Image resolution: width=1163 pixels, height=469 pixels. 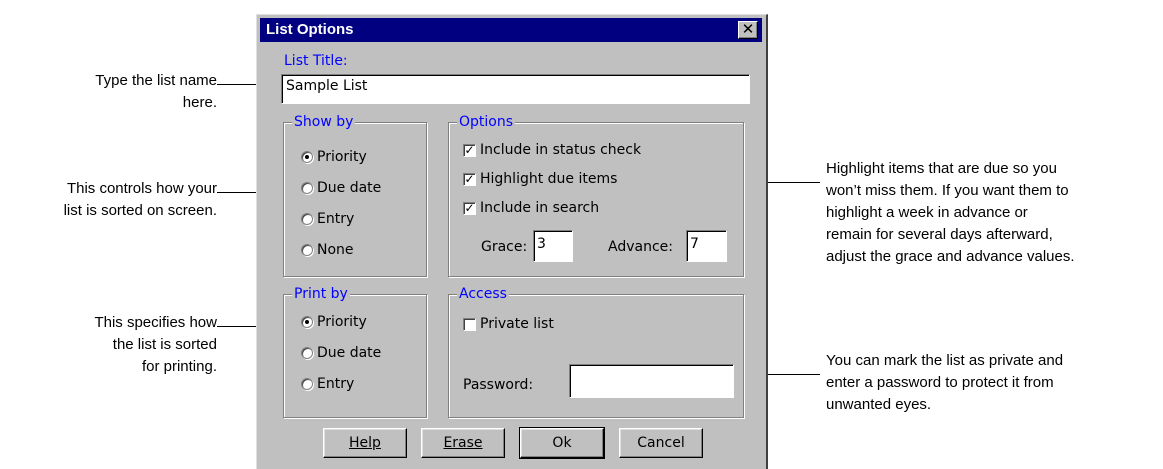 I want to click on show-by-due-date-radio: Due date, so click(x=341, y=188).